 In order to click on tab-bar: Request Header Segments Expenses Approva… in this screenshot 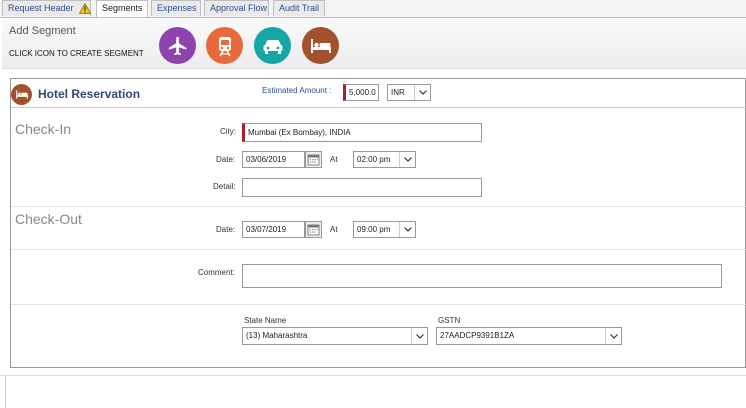, I will do `click(373, 9)`.